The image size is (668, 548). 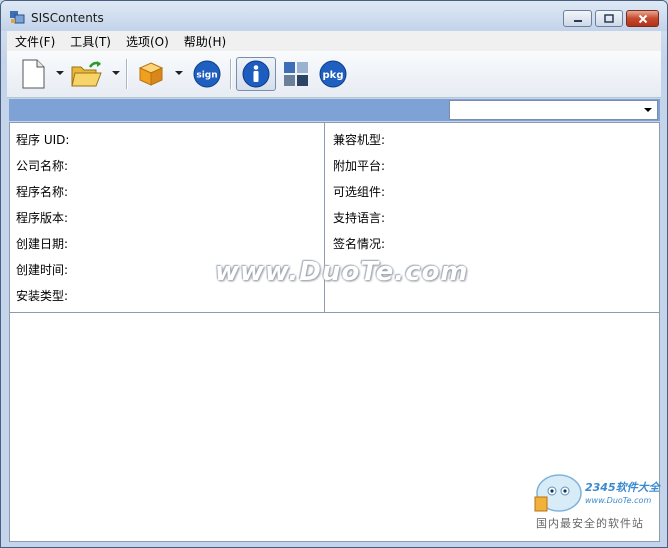 What do you see at coordinates (359, 244) in the screenshot?
I see `label-signature-status: 签名情况:` at bounding box center [359, 244].